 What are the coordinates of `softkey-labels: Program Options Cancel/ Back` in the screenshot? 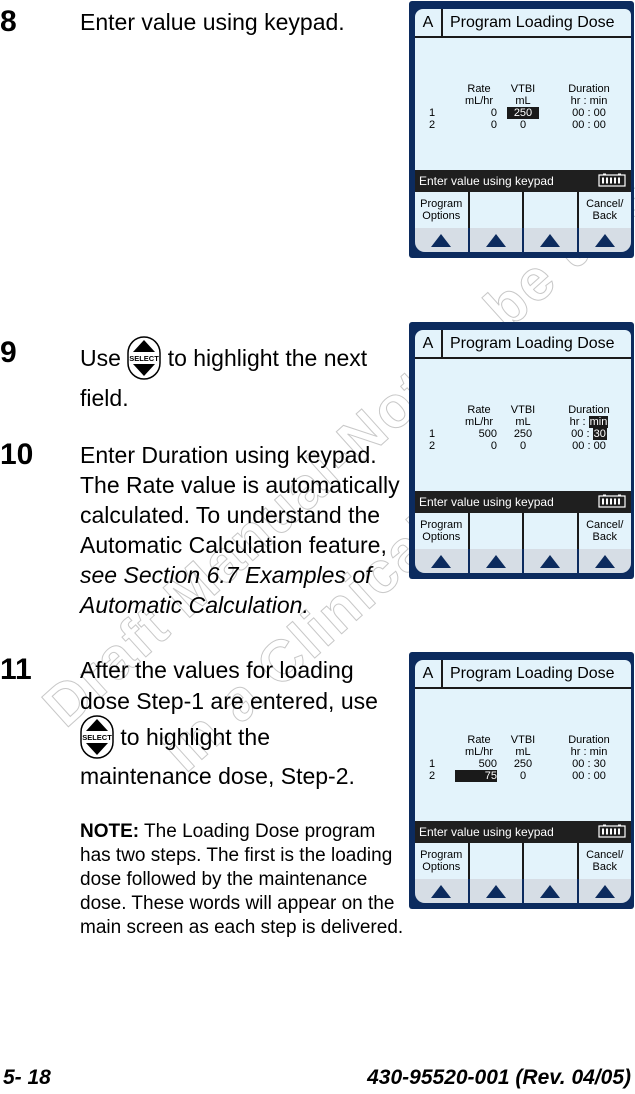 It's located at (523, 210).